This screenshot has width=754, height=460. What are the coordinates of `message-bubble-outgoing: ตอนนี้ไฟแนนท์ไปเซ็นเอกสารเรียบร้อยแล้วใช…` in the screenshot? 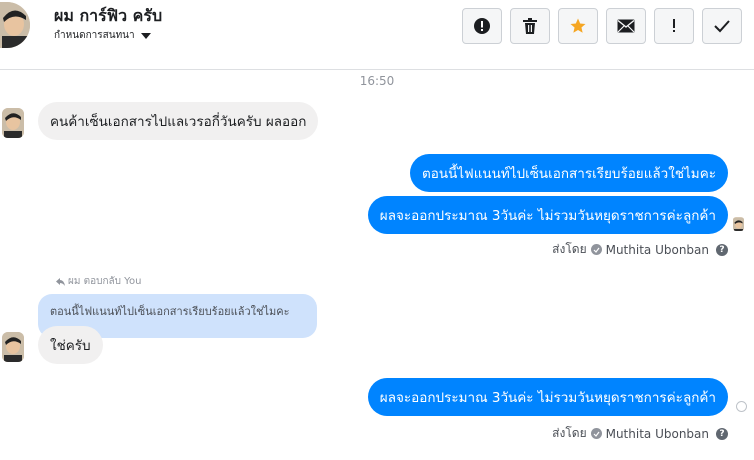 It's located at (569, 173).